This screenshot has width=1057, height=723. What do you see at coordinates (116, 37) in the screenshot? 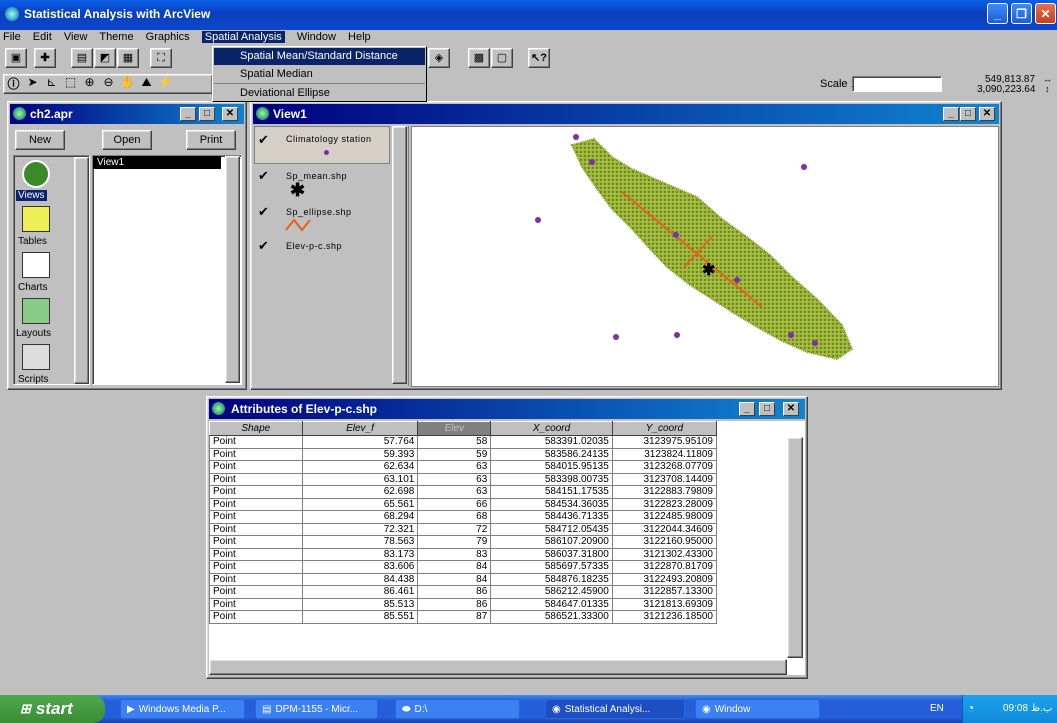
I see `menu-theme: Theme` at bounding box center [116, 37].